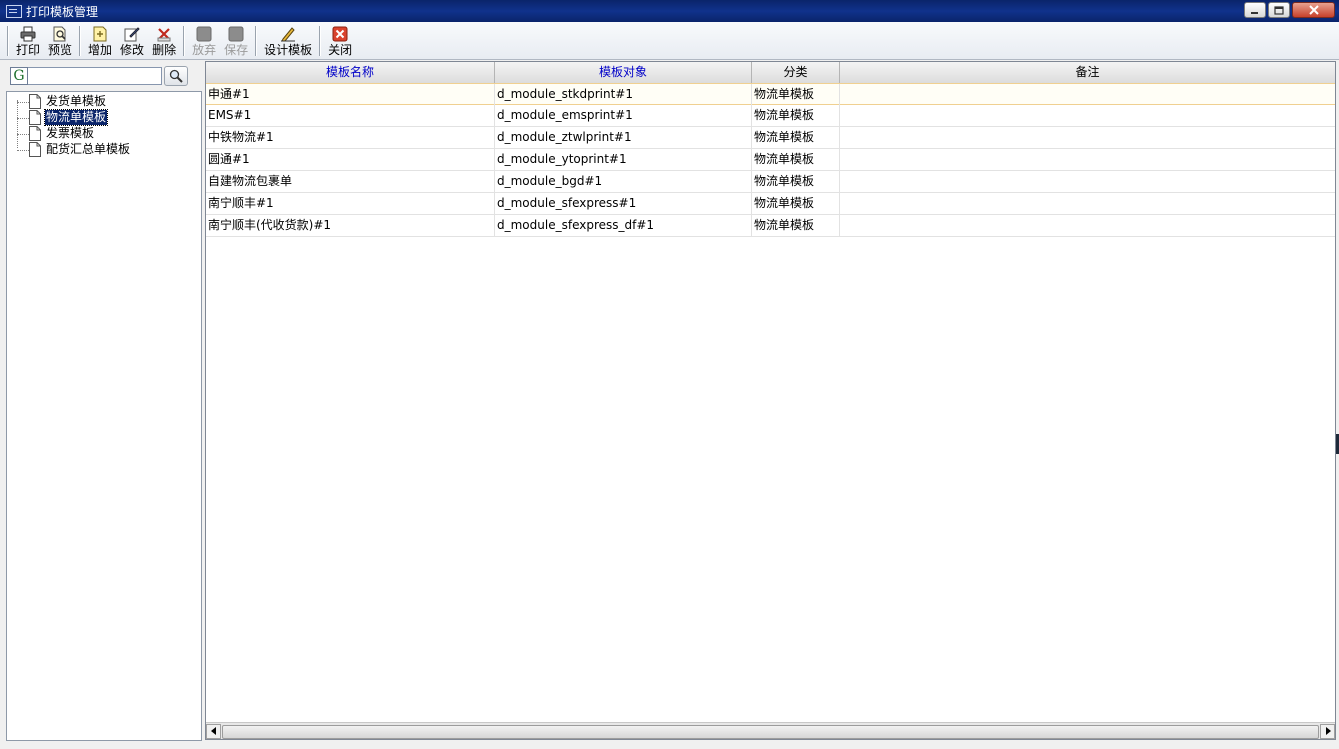 The image size is (1339, 749). What do you see at coordinates (623, 72) in the screenshot?
I see `column-header-template-object: 模板对象` at bounding box center [623, 72].